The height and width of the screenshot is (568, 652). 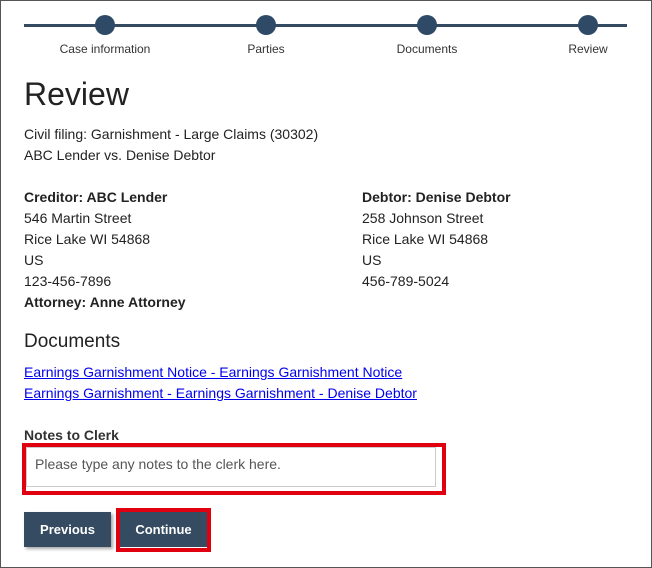 I want to click on debtor-city: Rice Lake WI 54868, so click(x=425, y=239).